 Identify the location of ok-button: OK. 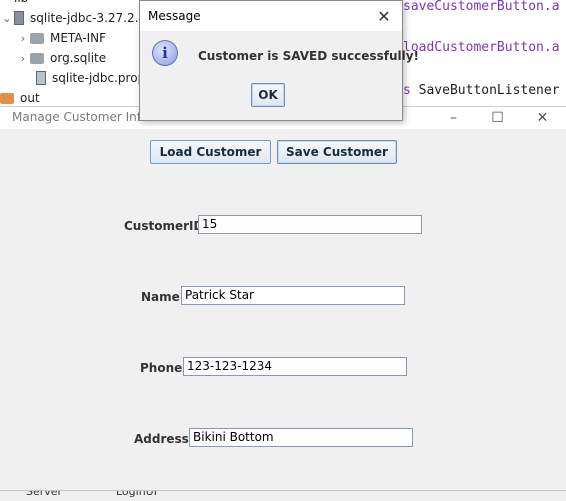
(268, 95).